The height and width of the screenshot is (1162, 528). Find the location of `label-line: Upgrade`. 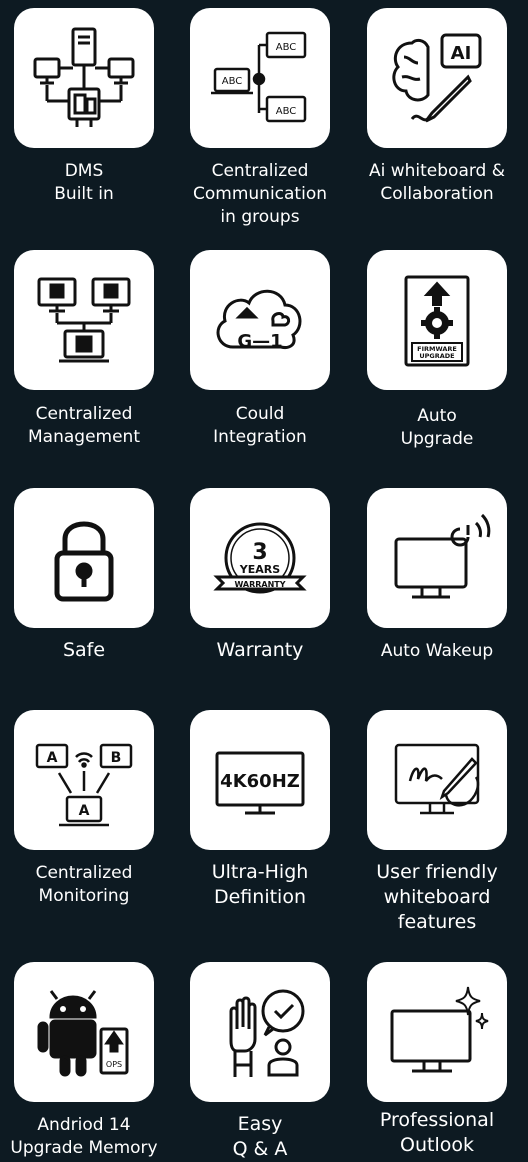

label-line: Upgrade is located at coordinates (437, 439).